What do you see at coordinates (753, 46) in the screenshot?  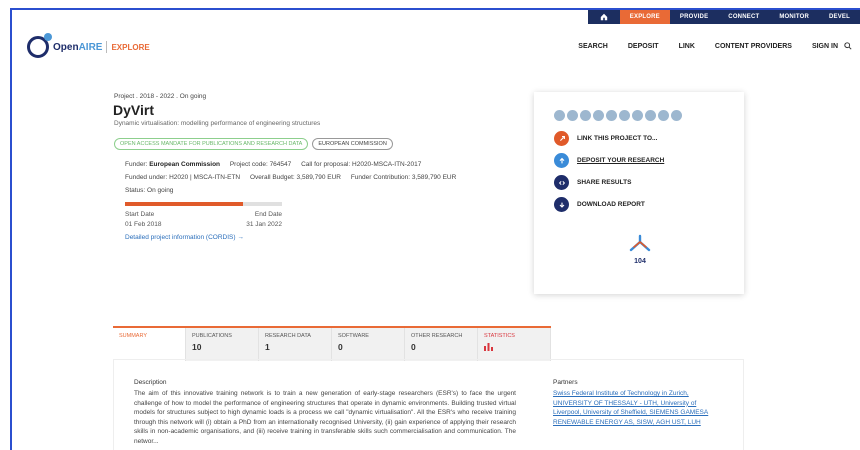 I see `nav-content-providers: CONTENT PROVIDERS` at bounding box center [753, 46].